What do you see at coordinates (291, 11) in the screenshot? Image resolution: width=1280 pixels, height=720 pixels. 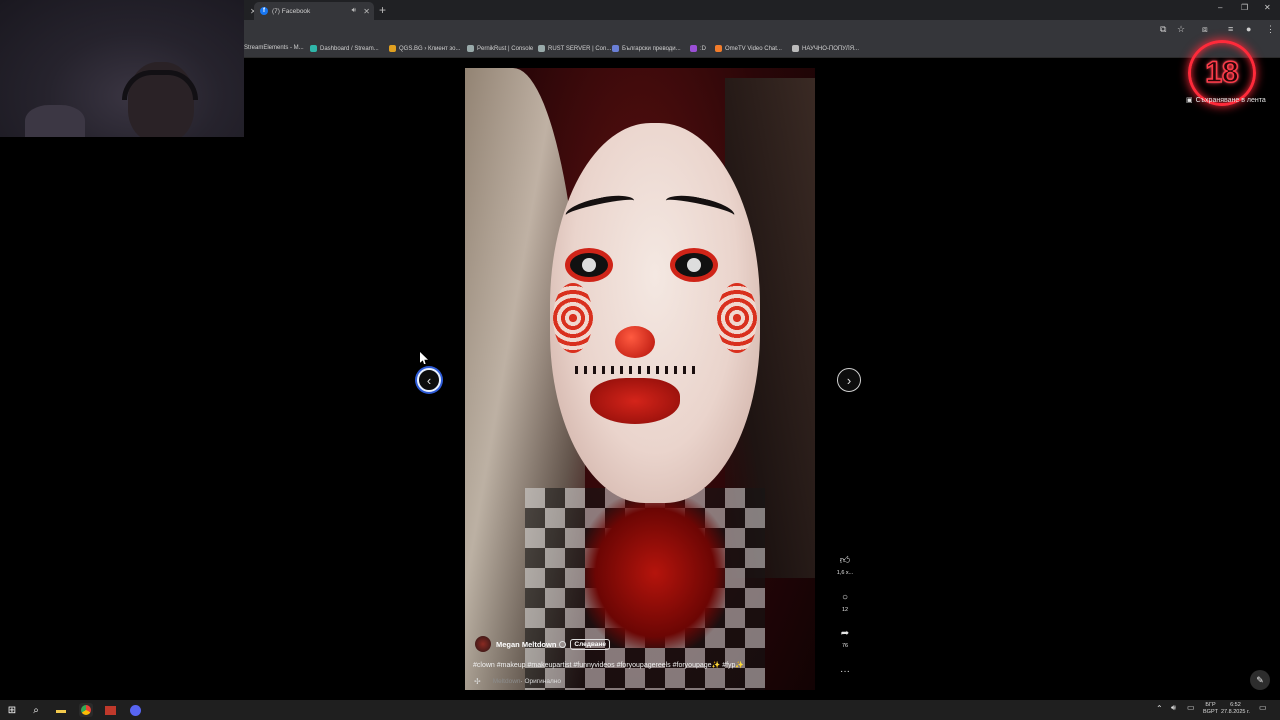 I see `tab-label: (7) Facebook` at bounding box center [291, 11].